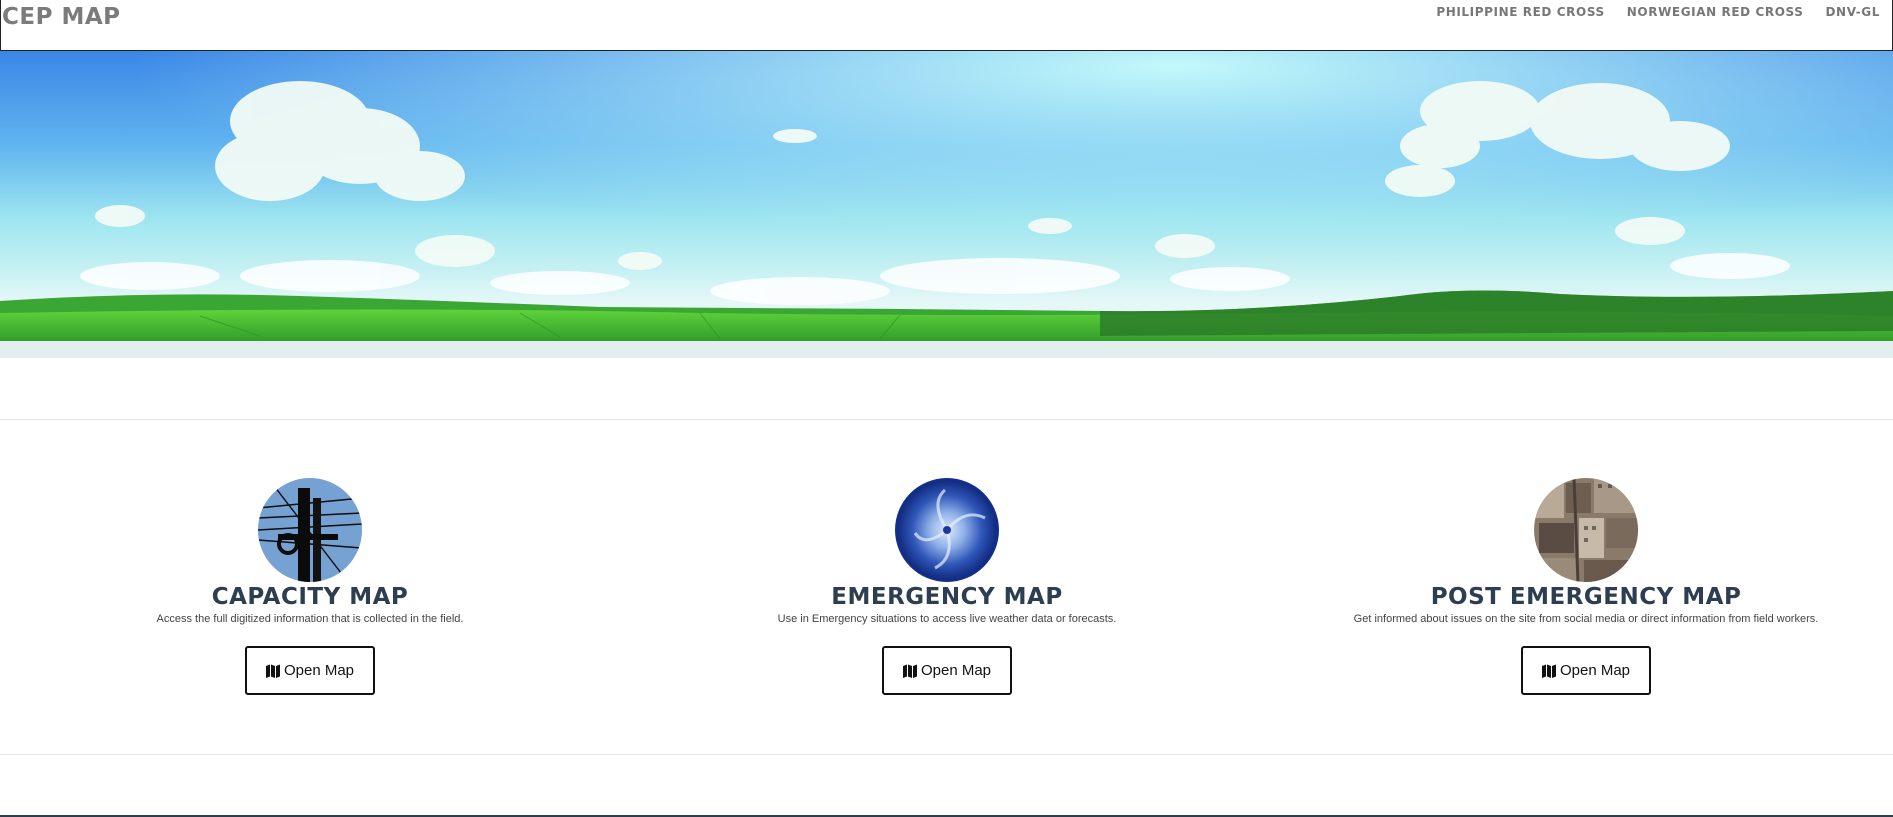 The image size is (1893, 817). What do you see at coordinates (1715, 12) in the screenshot?
I see `nav-link-norwegian-red-cross: NORWEGIAN RED CROSS` at bounding box center [1715, 12].